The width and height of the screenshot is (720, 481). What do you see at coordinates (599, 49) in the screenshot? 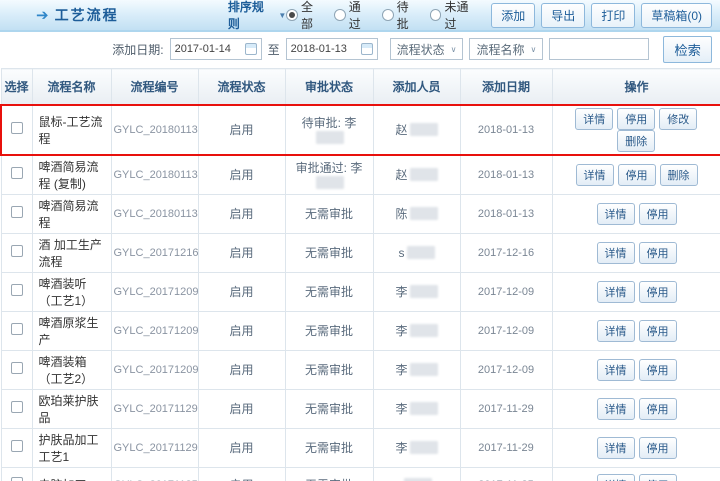
I see `keyword-input` at bounding box center [599, 49].